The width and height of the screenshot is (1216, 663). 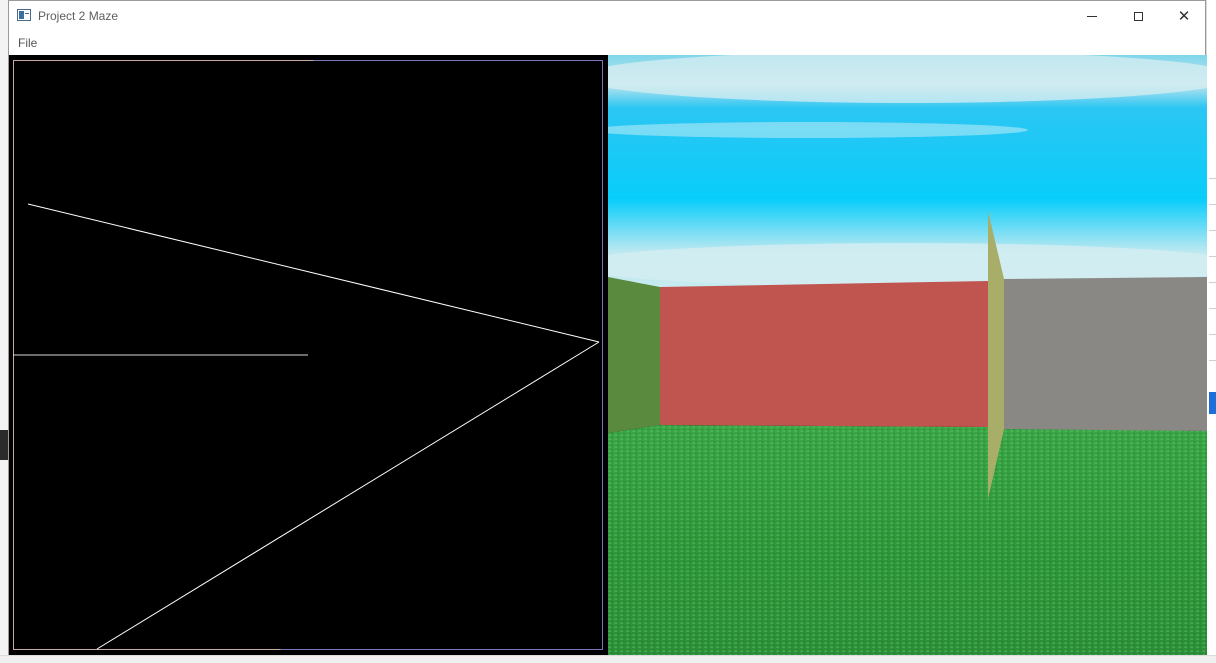 What do you see at coordinates (313, 273) in the screenshot?
I see `view-frustum-left-line` at bounding box center [313, 273].